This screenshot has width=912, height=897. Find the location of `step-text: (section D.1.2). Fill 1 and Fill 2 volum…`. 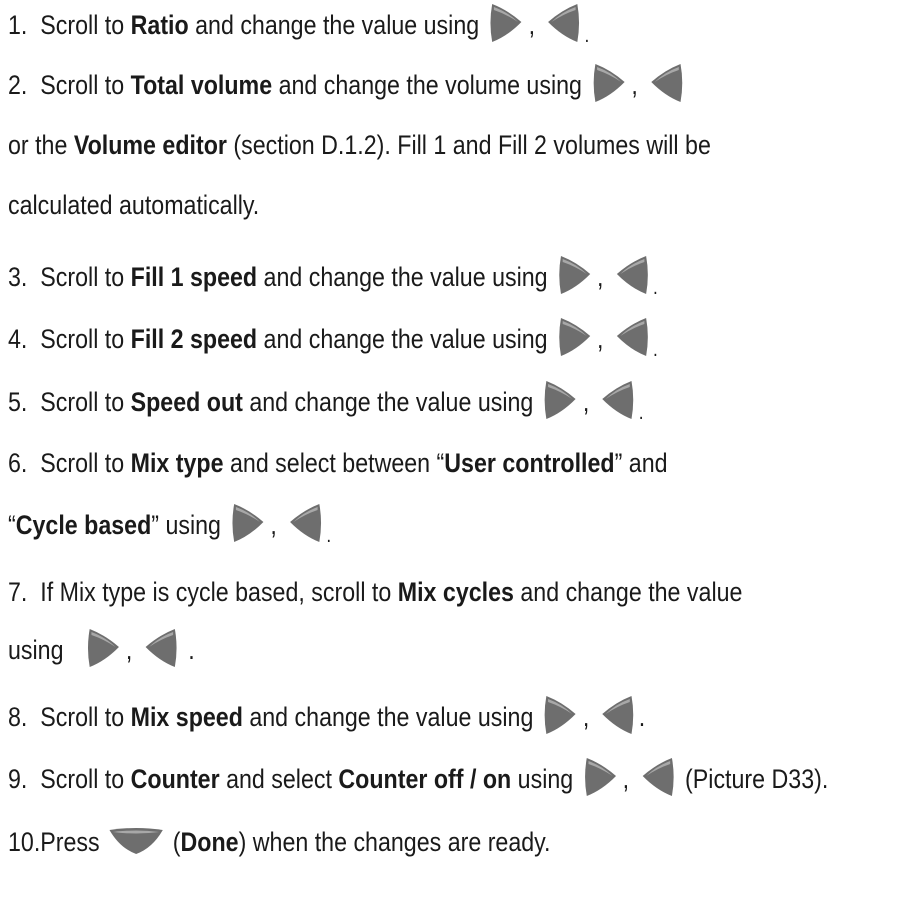

step-text: (section D.1.2). Fill 1 and Fill 2 volum… is located at coordinates (468, 145).